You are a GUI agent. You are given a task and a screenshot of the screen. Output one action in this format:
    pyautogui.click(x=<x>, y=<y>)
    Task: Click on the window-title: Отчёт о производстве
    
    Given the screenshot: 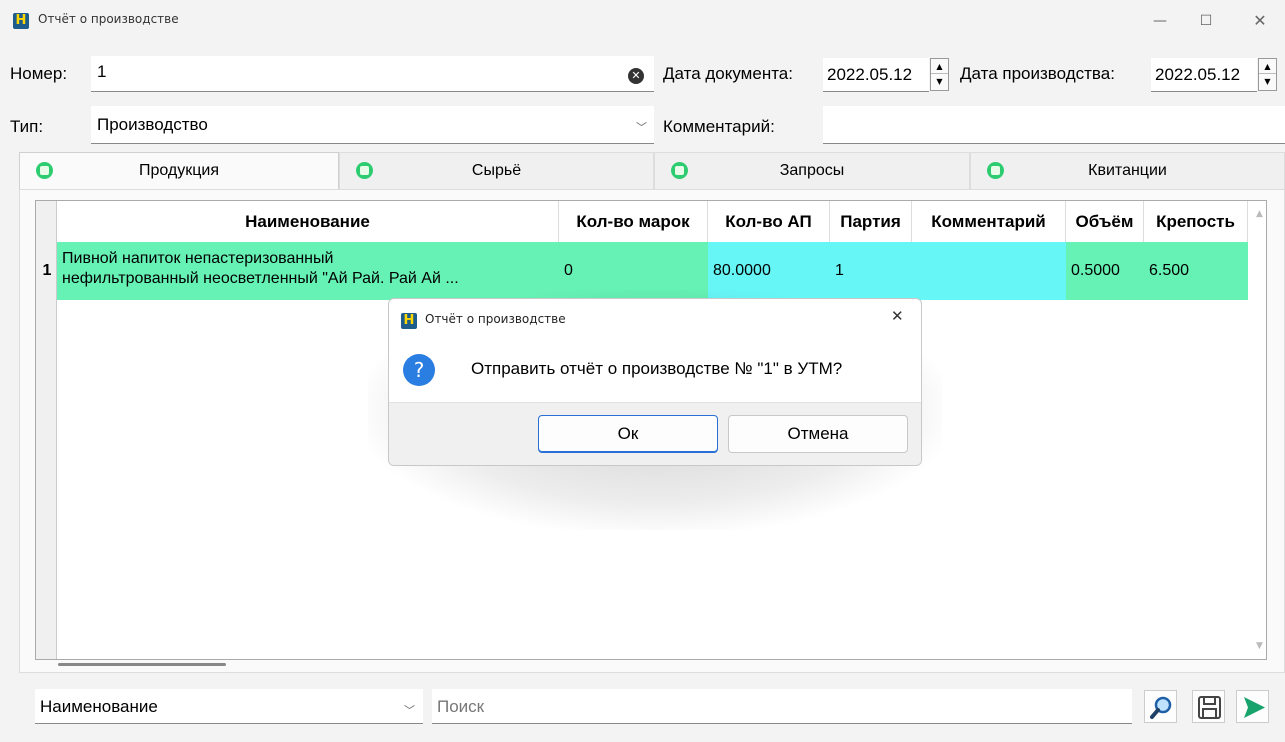 What is the action you would take?
    pyautogui.click(x=108, y=19)
    